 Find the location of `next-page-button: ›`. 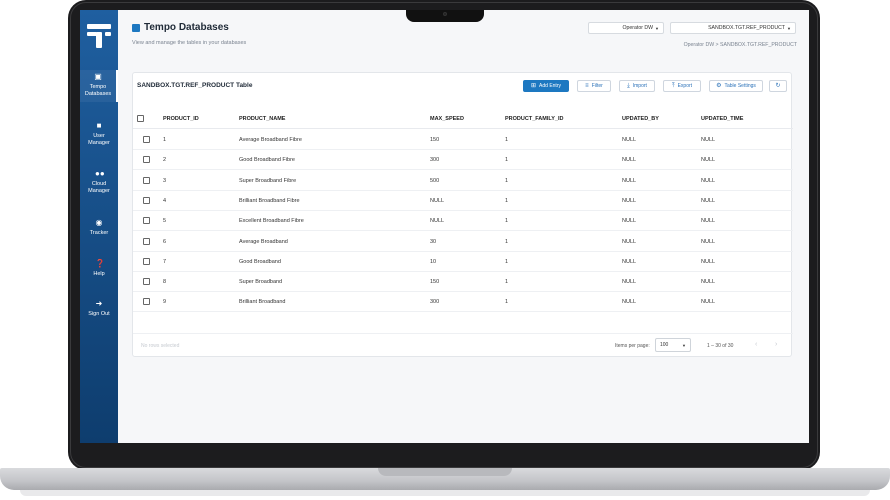

next-page-button: › is located at coordinates (776, 344).